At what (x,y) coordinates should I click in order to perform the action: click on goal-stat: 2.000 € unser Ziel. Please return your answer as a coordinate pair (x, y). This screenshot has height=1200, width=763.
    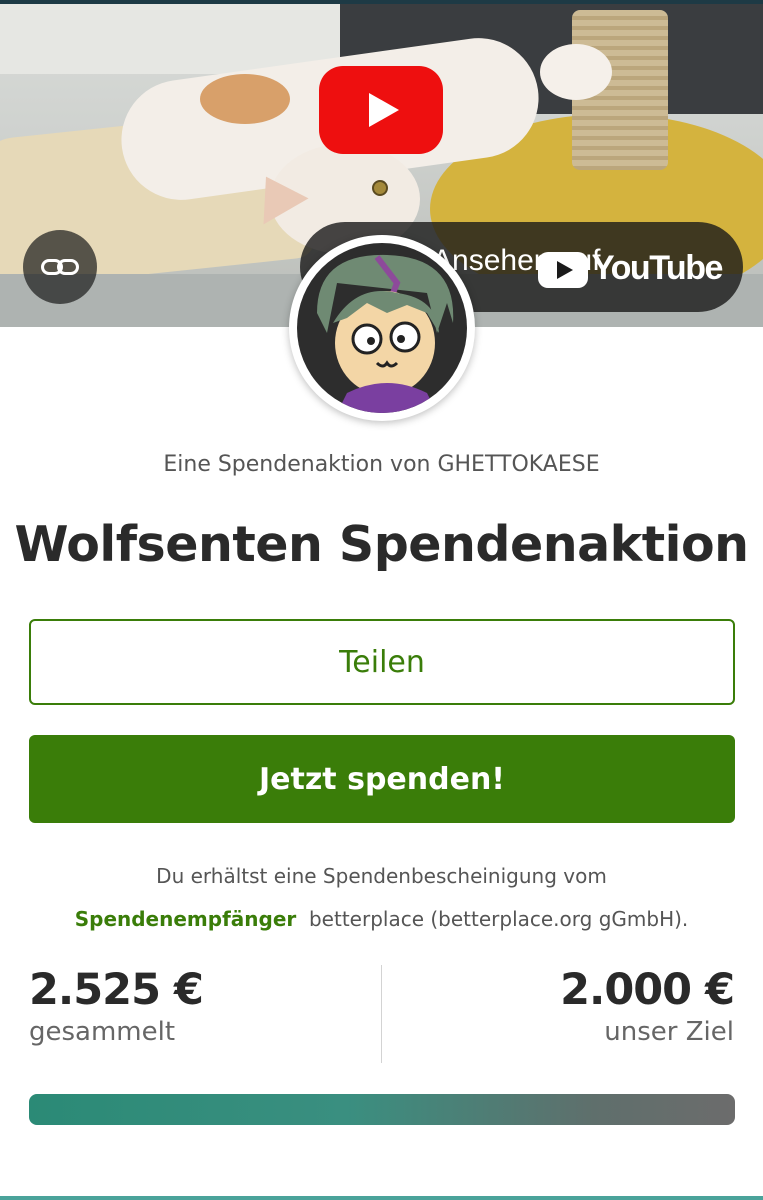
    Looking at the image, I should click on (647, 1006).